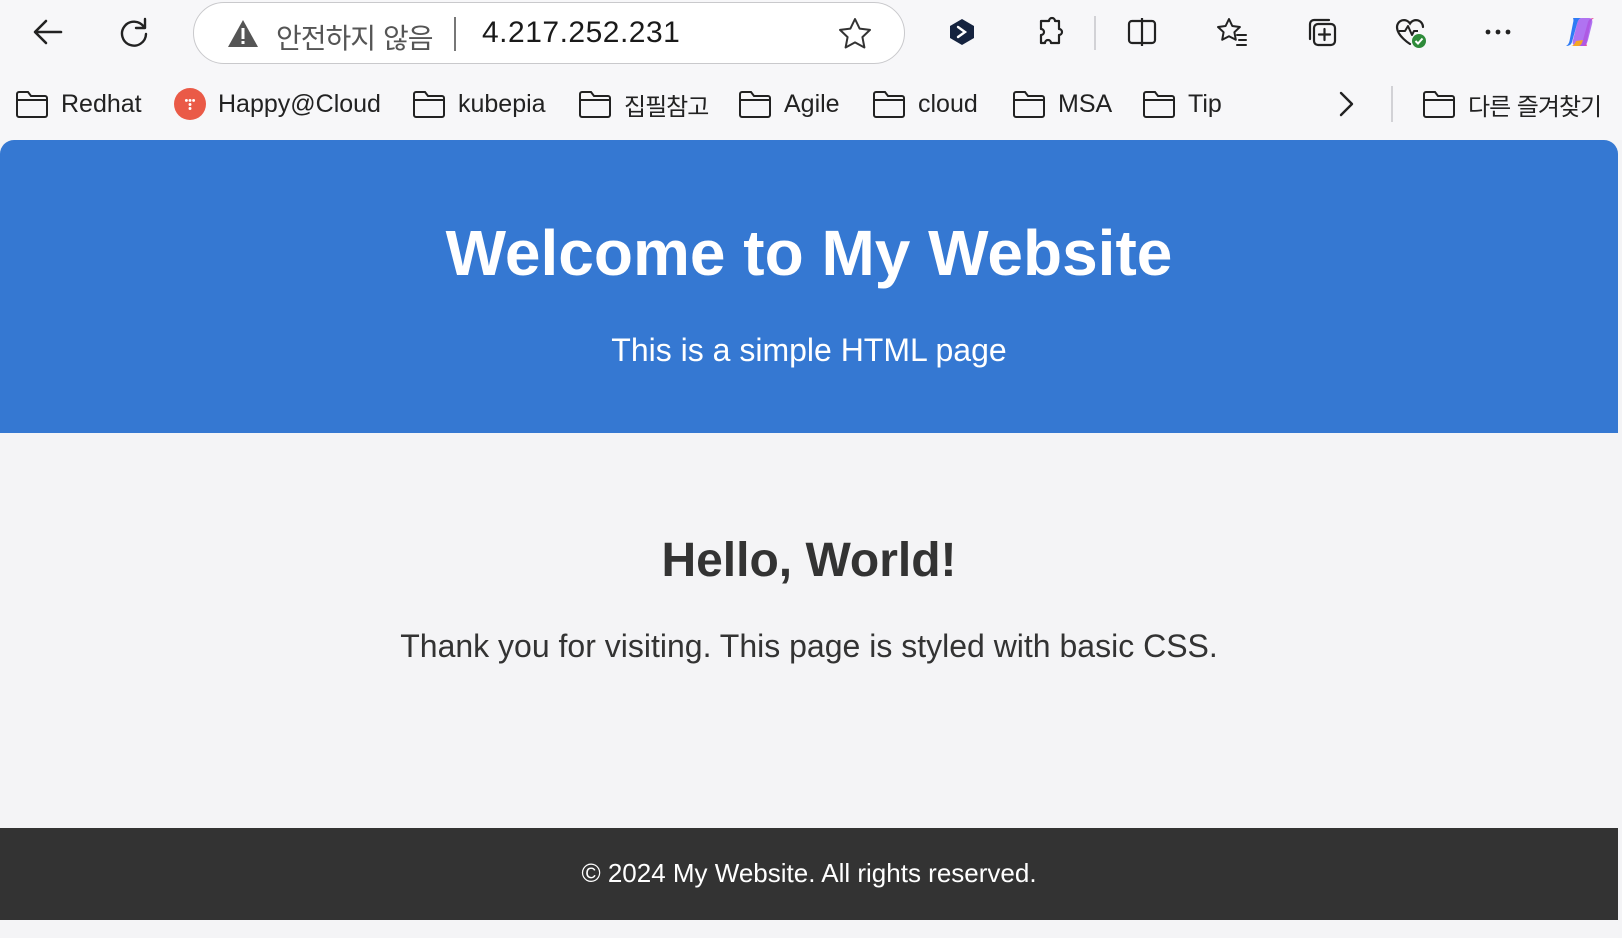 Image resolution: width=1622 pixels, height=938 pixels. I want to click on bookmark-happy-cloud: Happy@Cloud, so click(277, 104).